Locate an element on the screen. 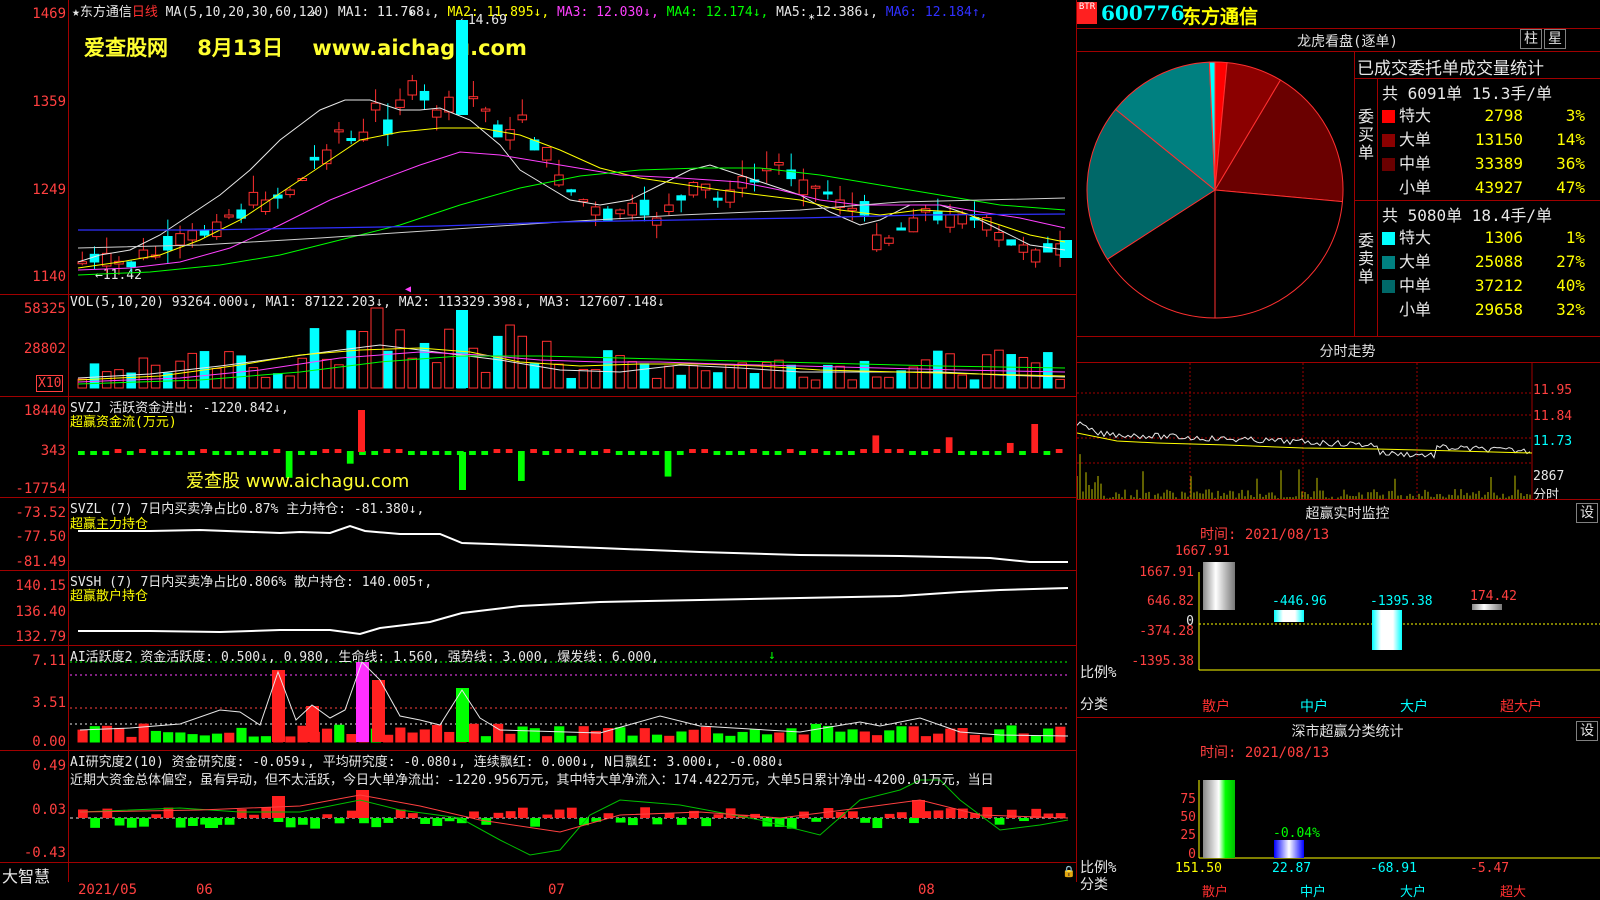 The image size is (1600, 900). order-pie-chart is located at coordinates (1215, 190).